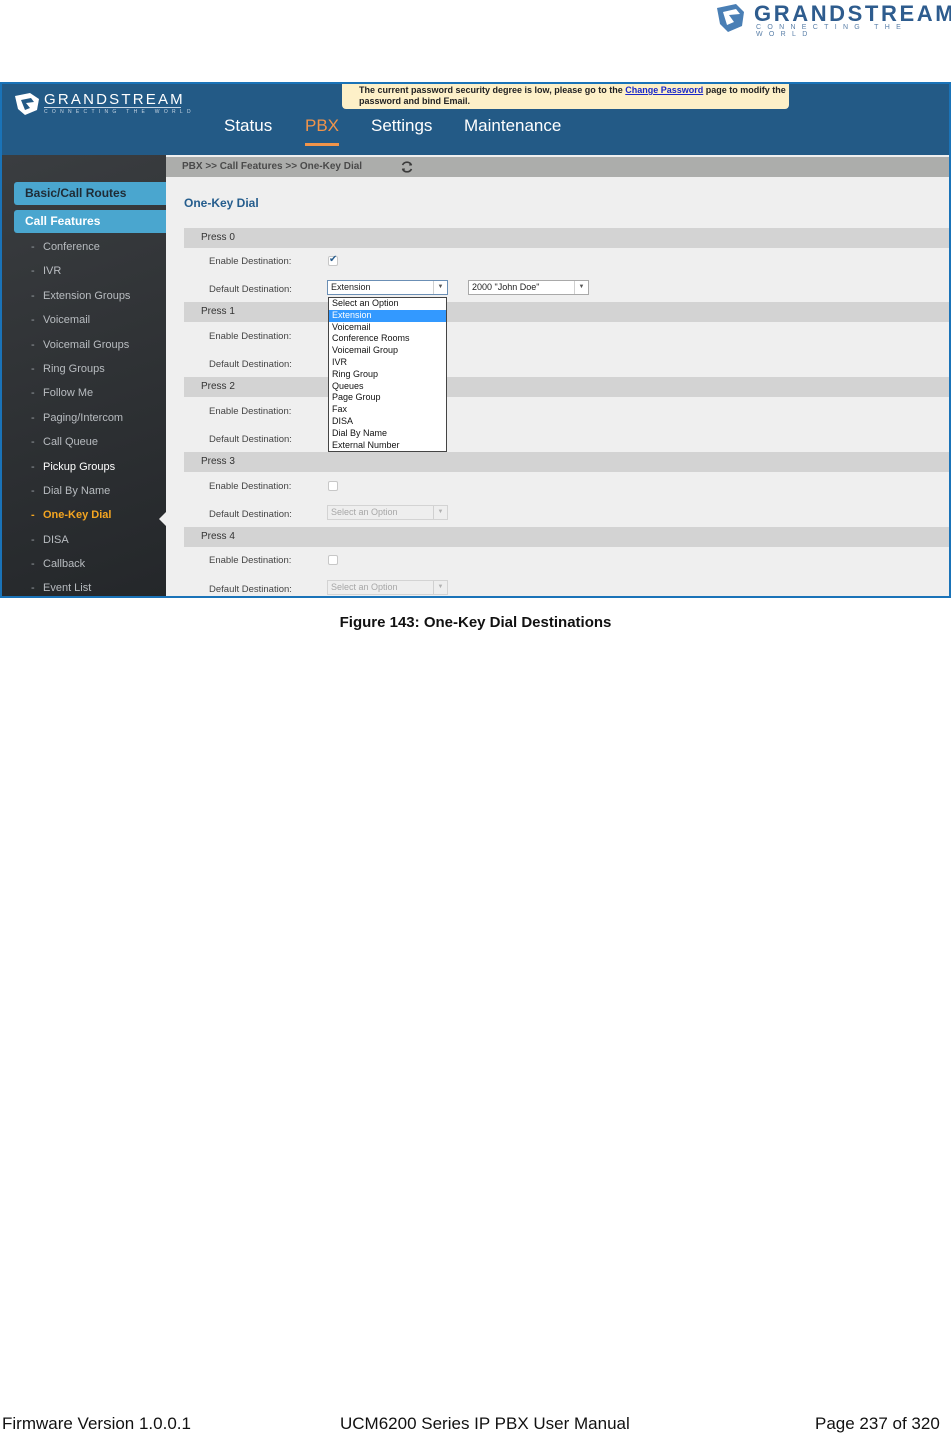 This screenshot has width=951, height=1436. I want to click on app-logo-tagline: CONNECTING THE WORLD, so click(119, 112).